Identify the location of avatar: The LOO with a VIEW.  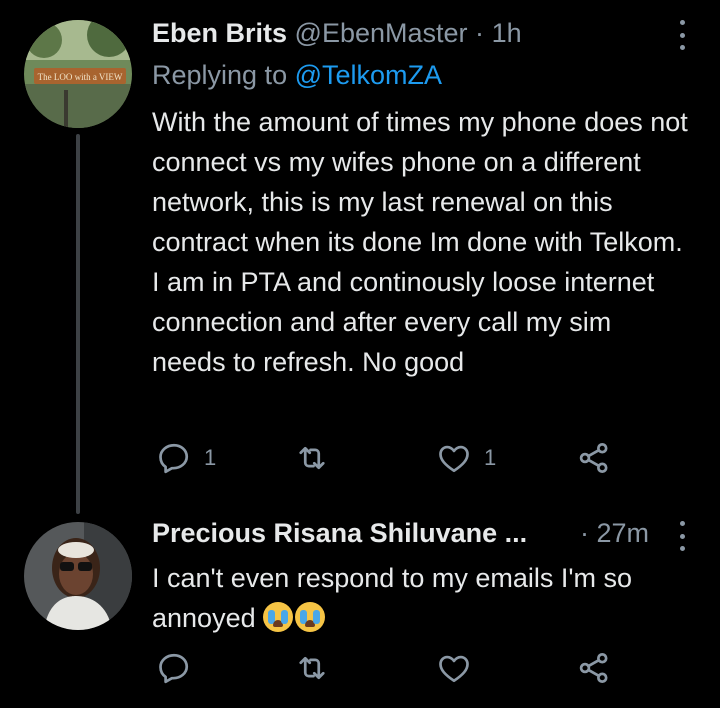
(78, 74).